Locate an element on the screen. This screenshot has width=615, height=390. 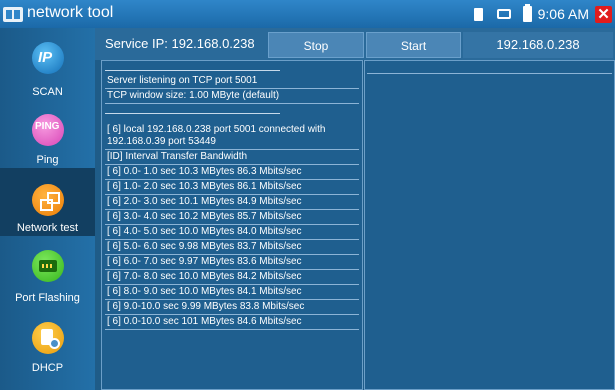
title-bar: network tool 9:06 AM ✕ is located at coordinates (307, 14).